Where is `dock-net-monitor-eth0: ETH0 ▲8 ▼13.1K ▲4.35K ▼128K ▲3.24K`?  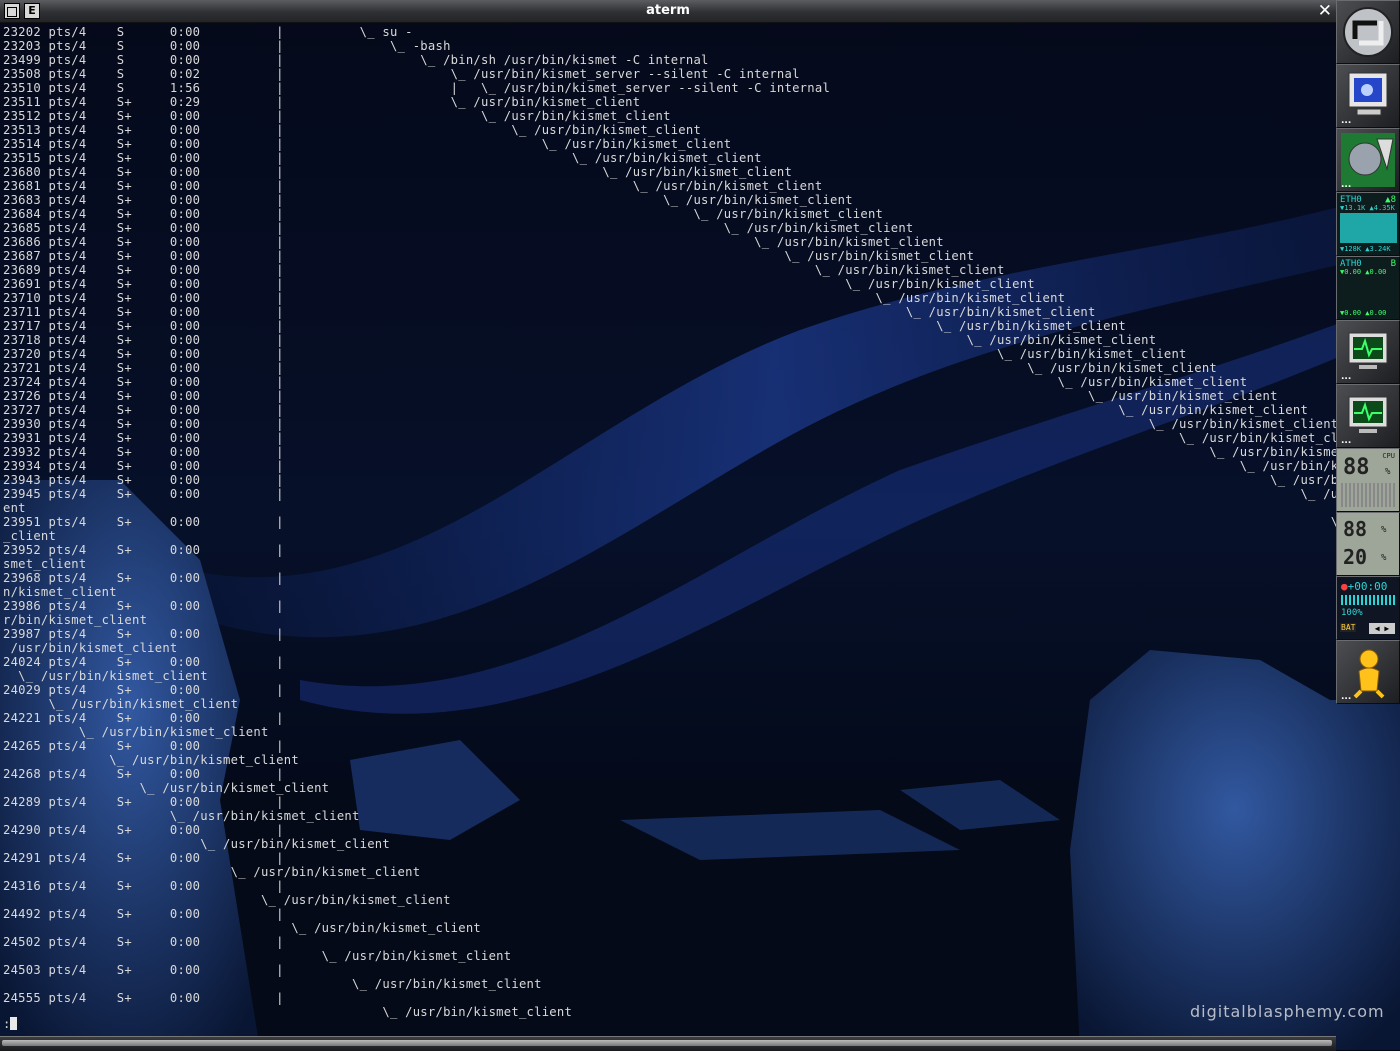
dock-net-monitor-eth0: ETH0 ▲8 ▼13.1K ▲4.35K ▼128K ▲3.24K is located at coordinates (1368, 224).